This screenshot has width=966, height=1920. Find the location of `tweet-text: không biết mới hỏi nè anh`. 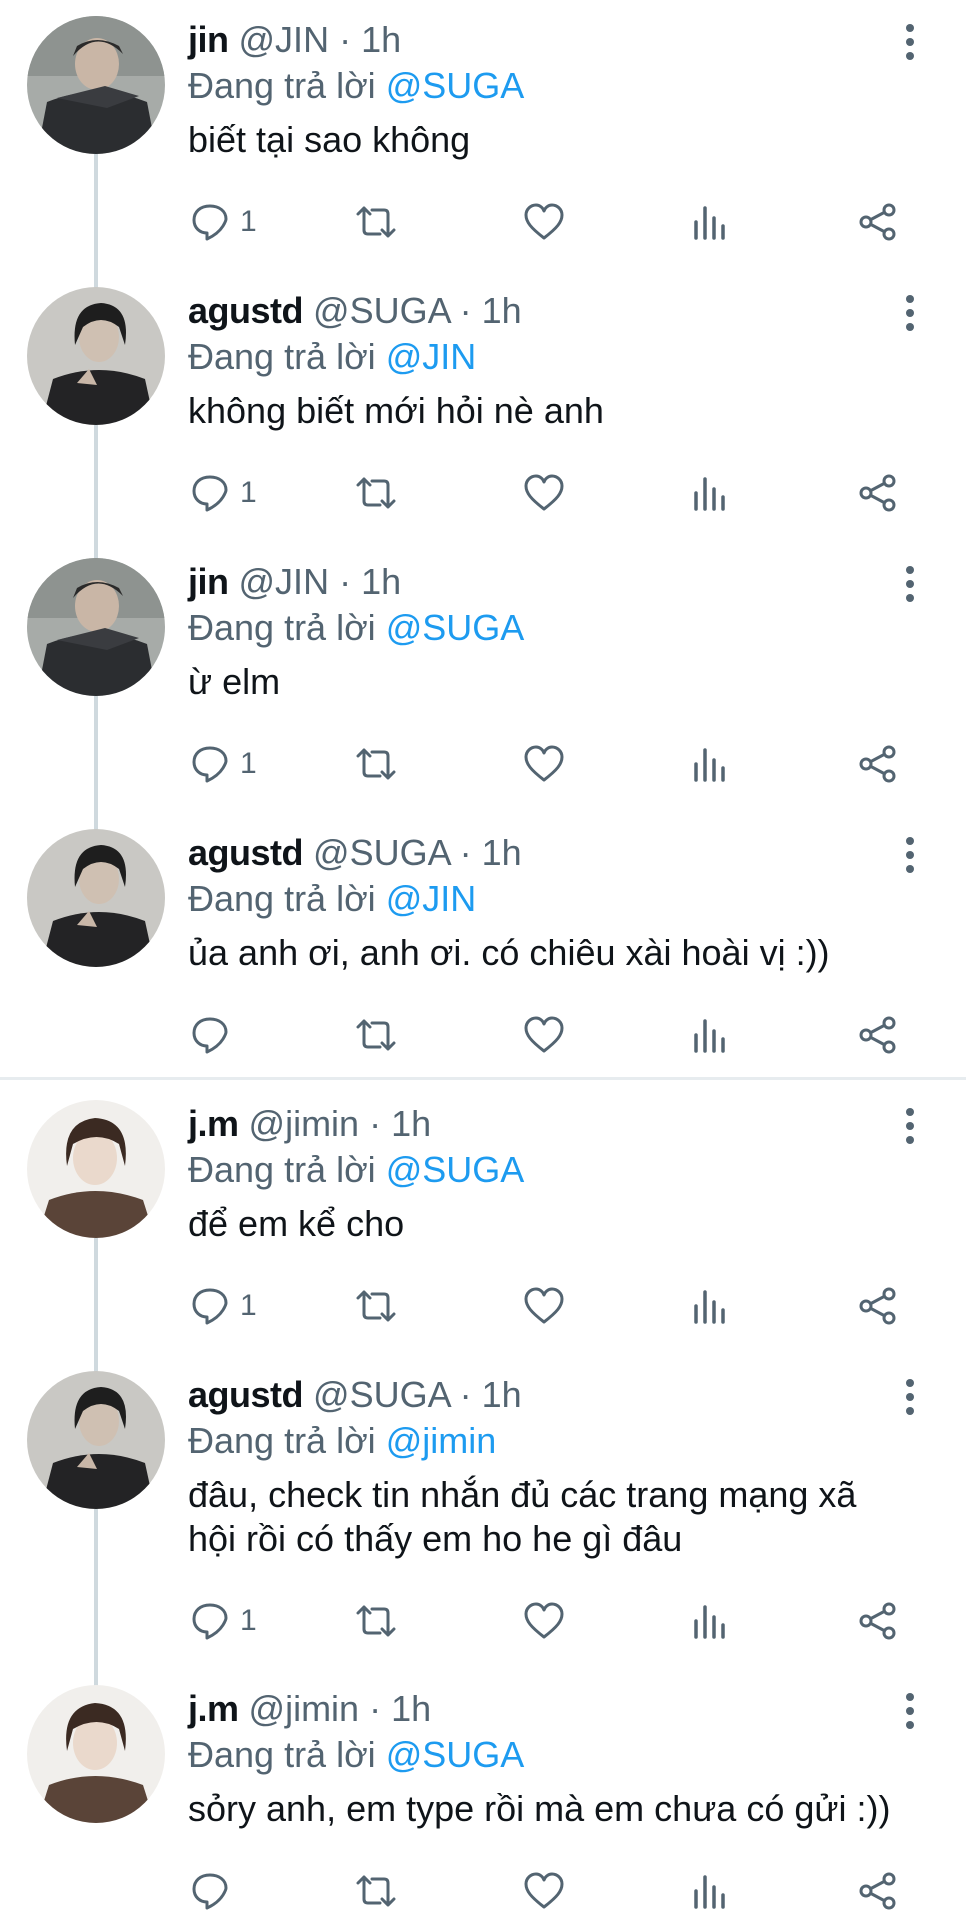

tweet-text: không biết mới hỏi nè anh is located at coordinates (396, 410).